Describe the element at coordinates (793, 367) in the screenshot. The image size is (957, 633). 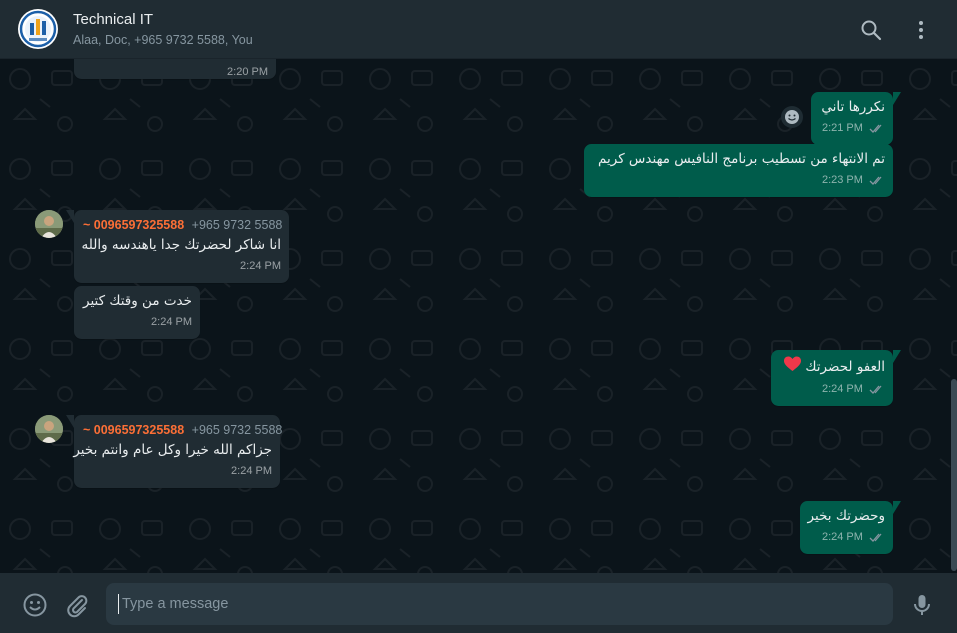
I see `heart-emoji-icon` at that location.